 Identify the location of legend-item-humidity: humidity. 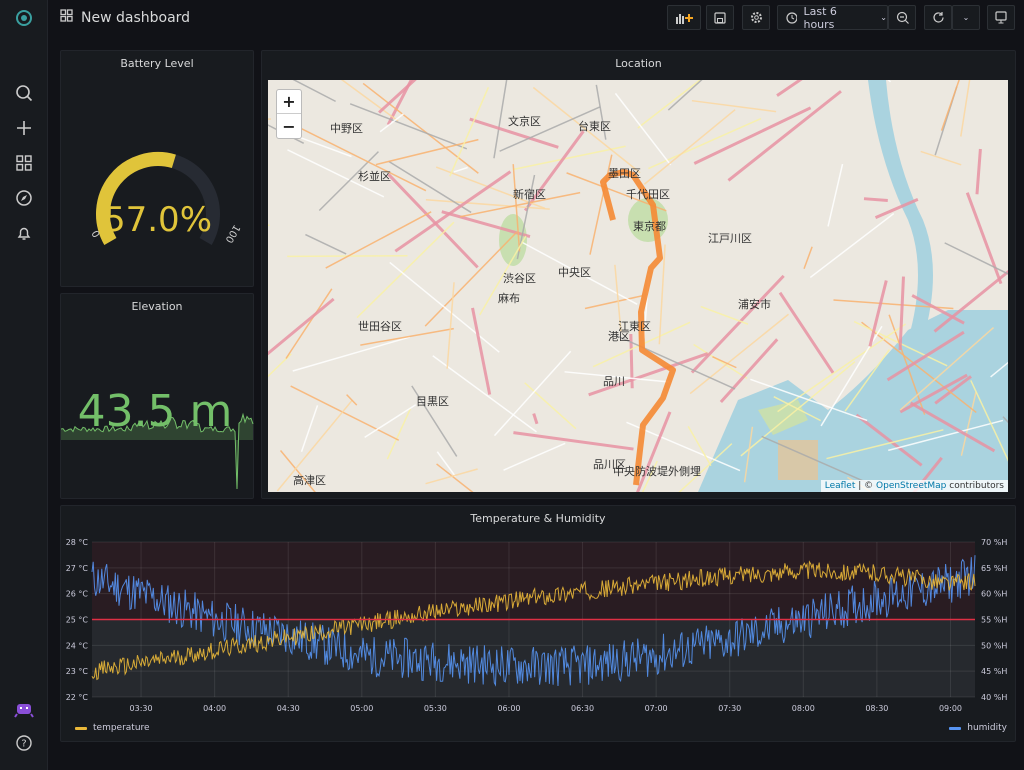
(978, 728).